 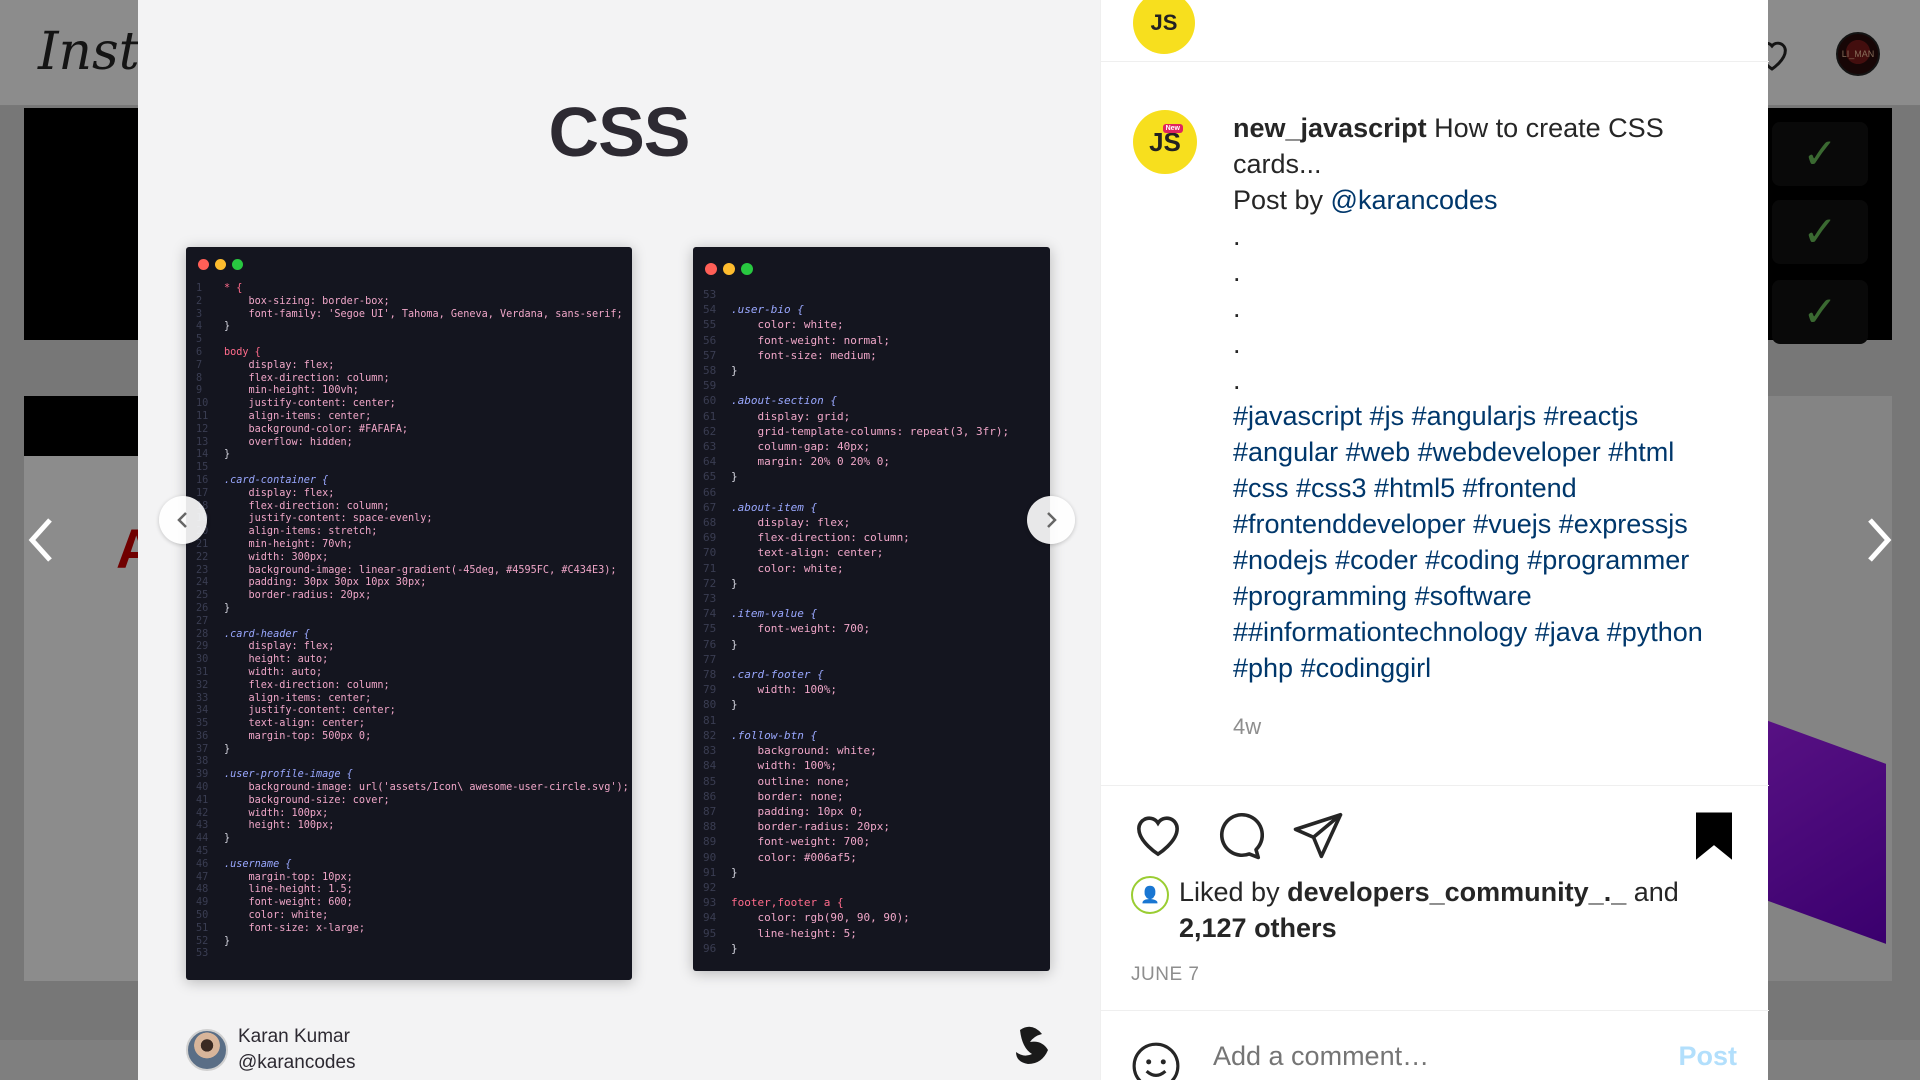 I want to click on author-avatar, so click(x=207, y=1050).